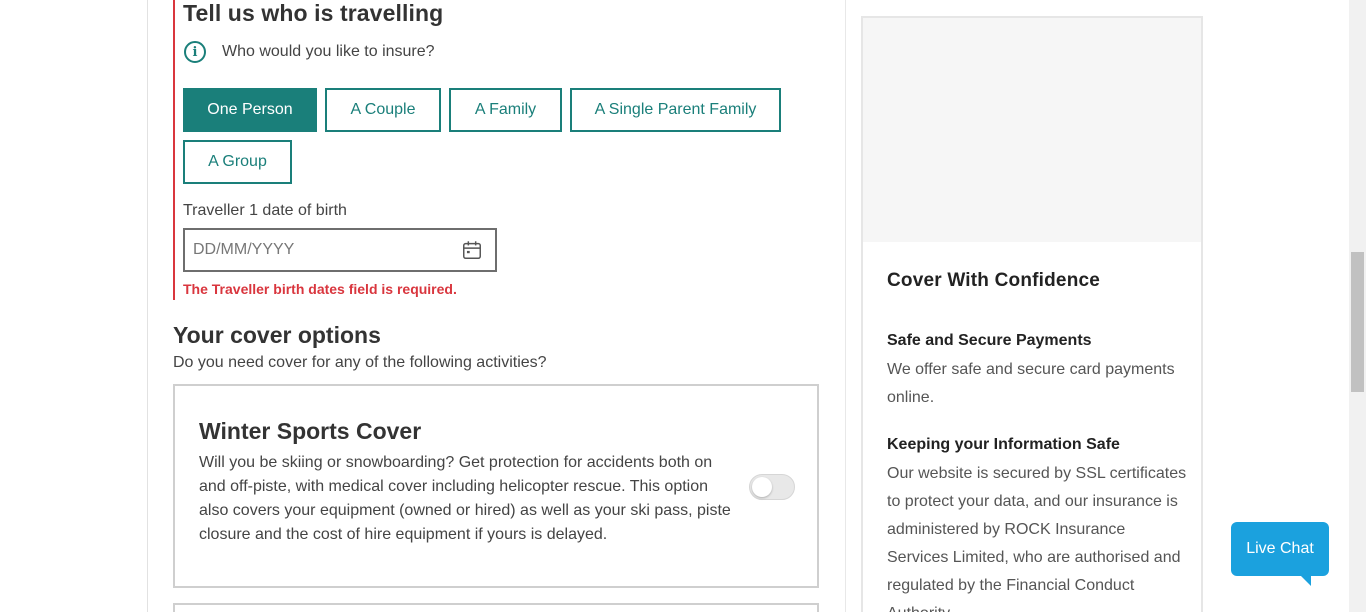 The height and width of the screenshot is (612, 1366). I want to click on next-cover-card, so click(496, 607).